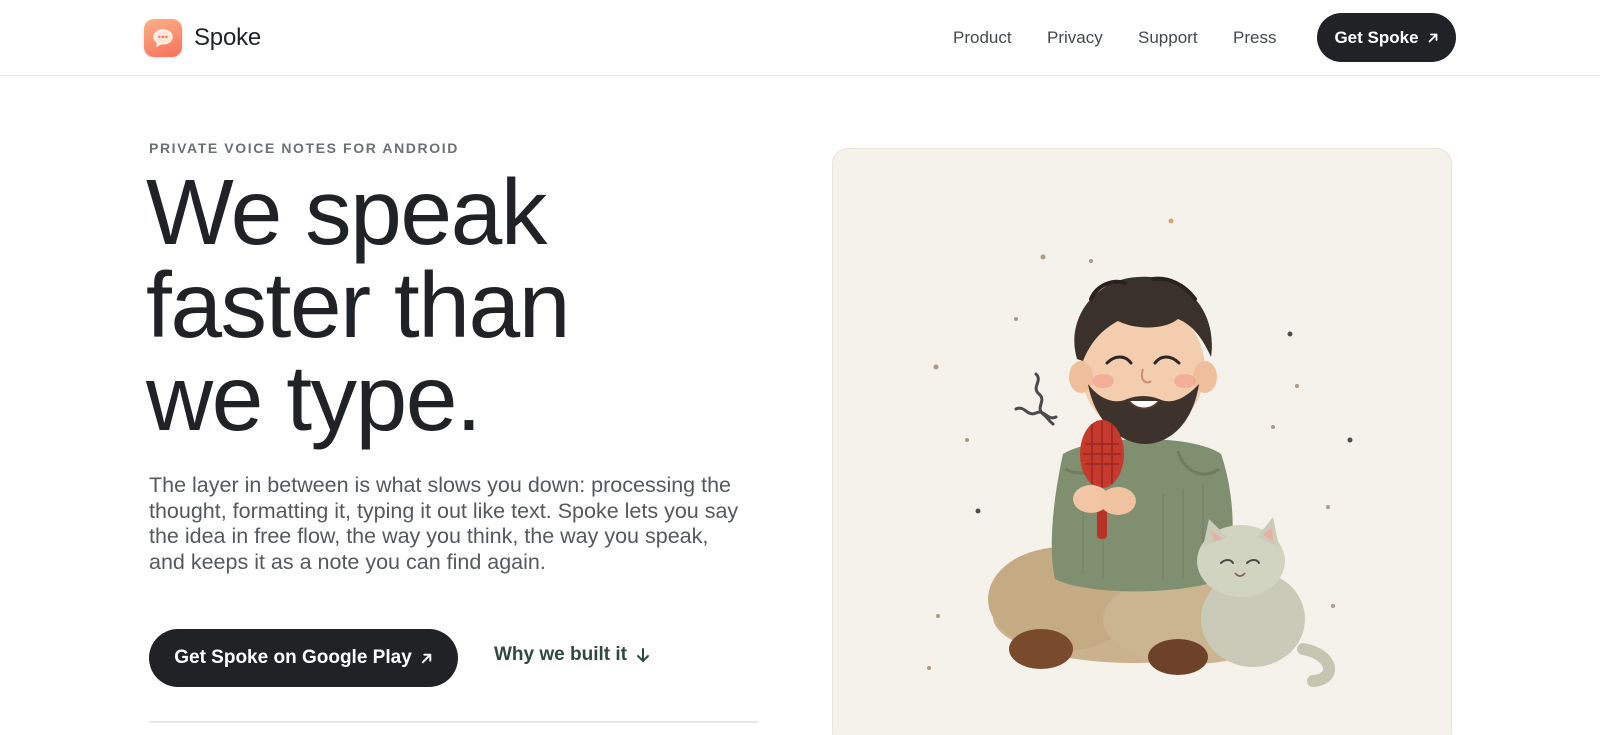 This screenshot has width=1600, height=735. Describe the element at coordinates (304, 148) in the screenshot. I see `hero-eyebrow: PRIVATE VOICE NOTES FOR ANDROID` at that location.